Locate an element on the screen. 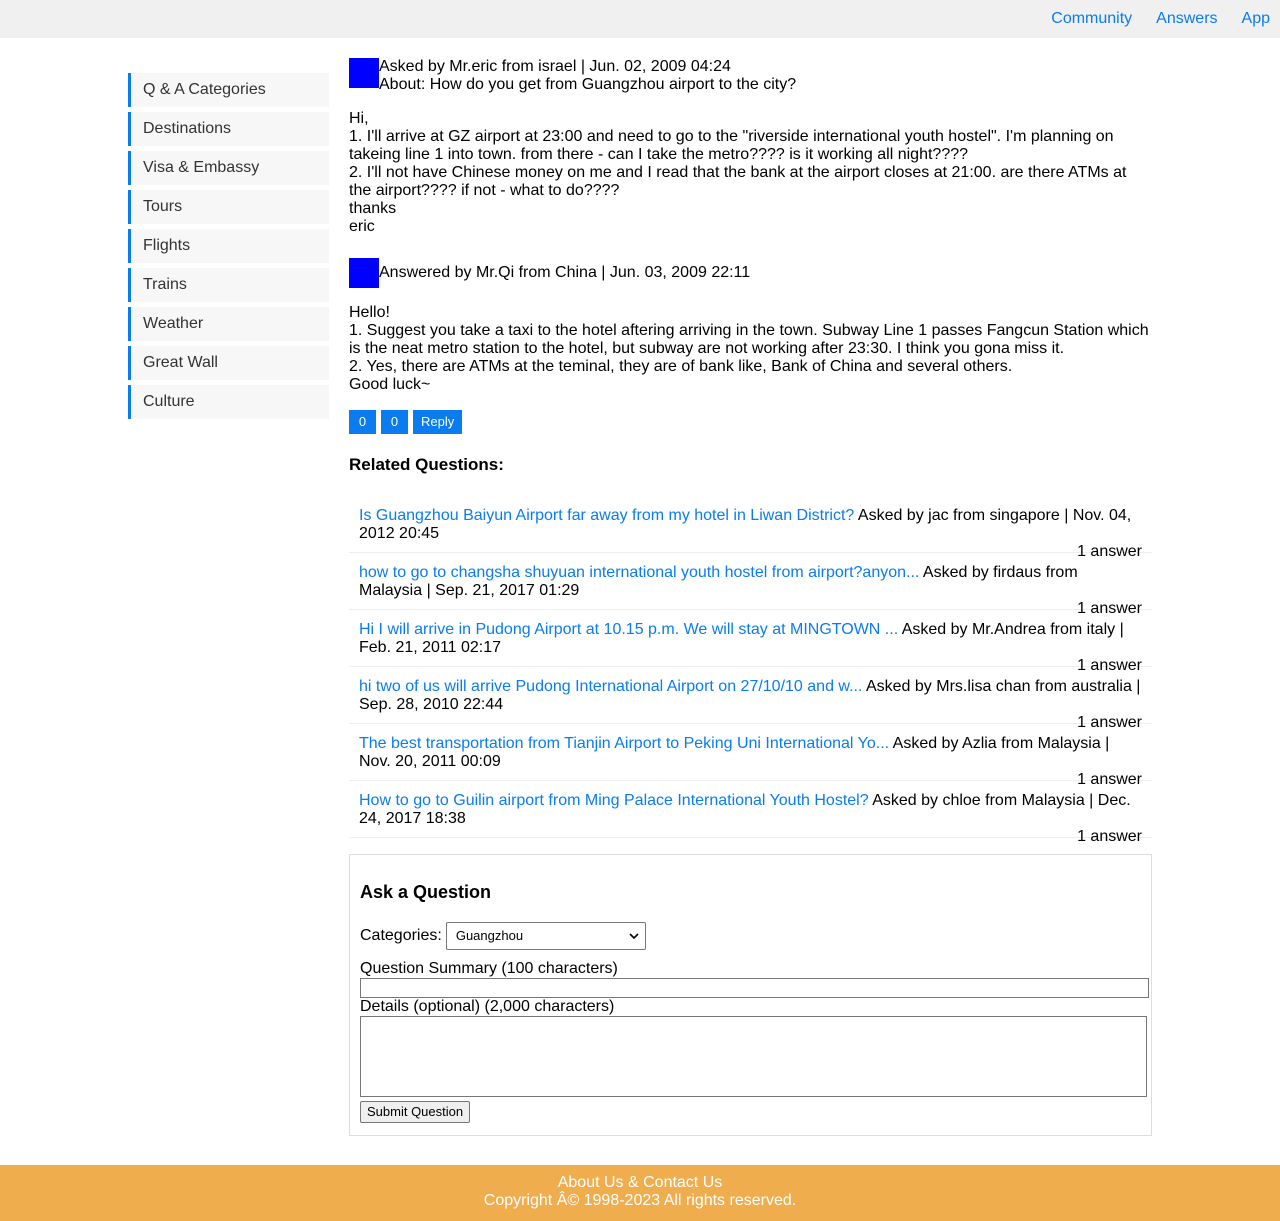 The height and width of the screenshot is (1221, 1280). sidebar-item-flights: Flights is located at coordinates (228, 246).